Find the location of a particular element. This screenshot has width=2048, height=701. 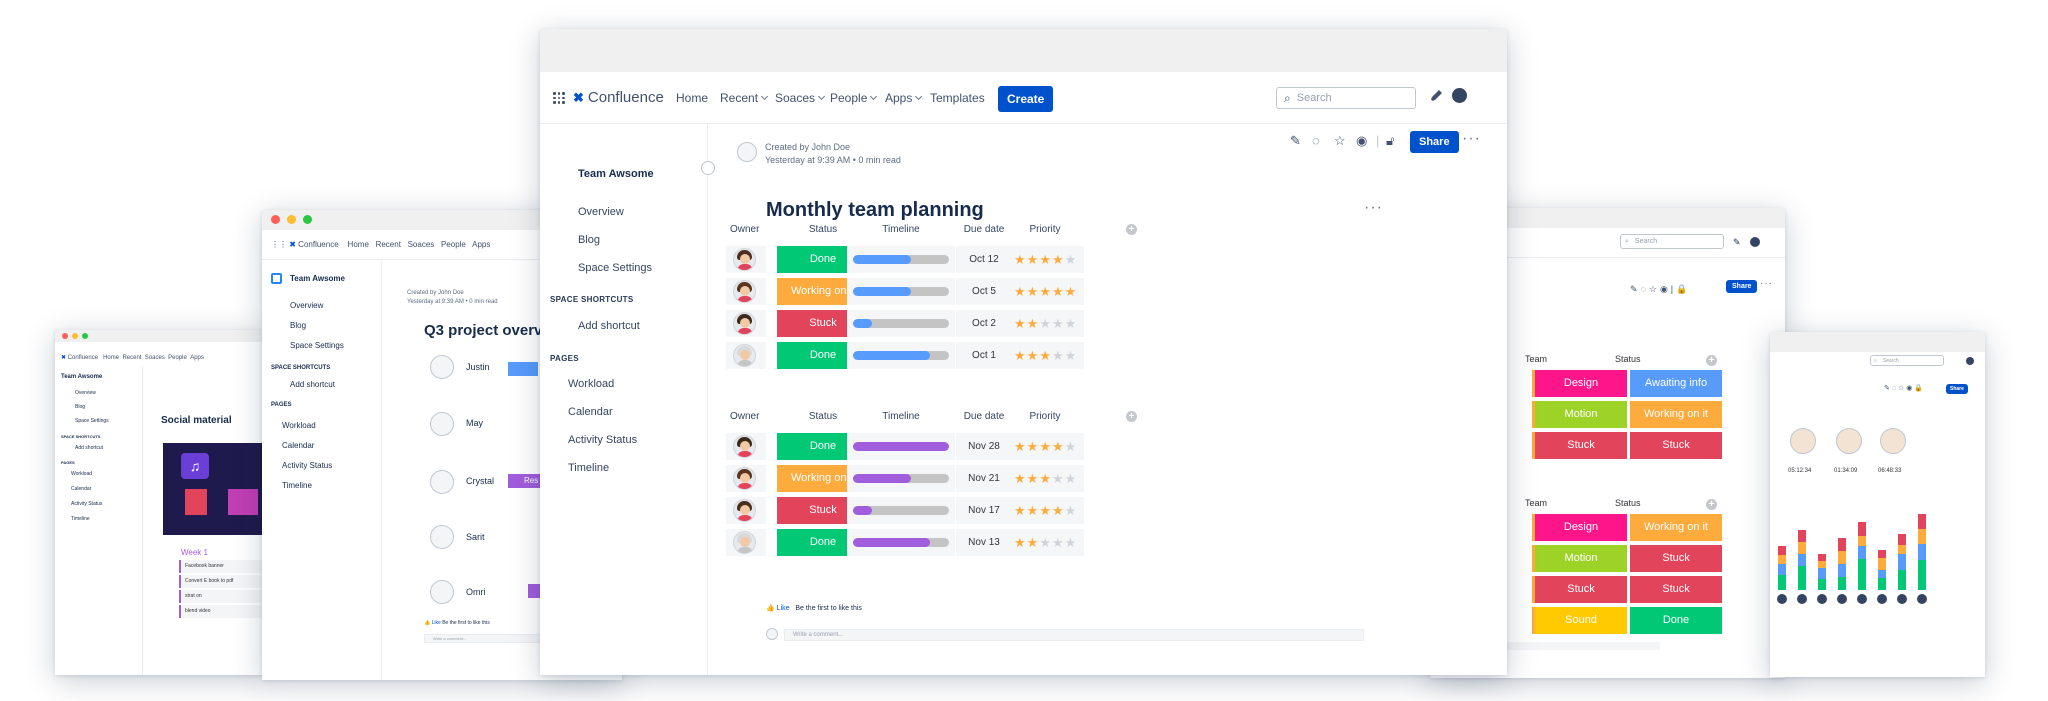

due-date: Nov 28 is located at coordinates (984, 446).